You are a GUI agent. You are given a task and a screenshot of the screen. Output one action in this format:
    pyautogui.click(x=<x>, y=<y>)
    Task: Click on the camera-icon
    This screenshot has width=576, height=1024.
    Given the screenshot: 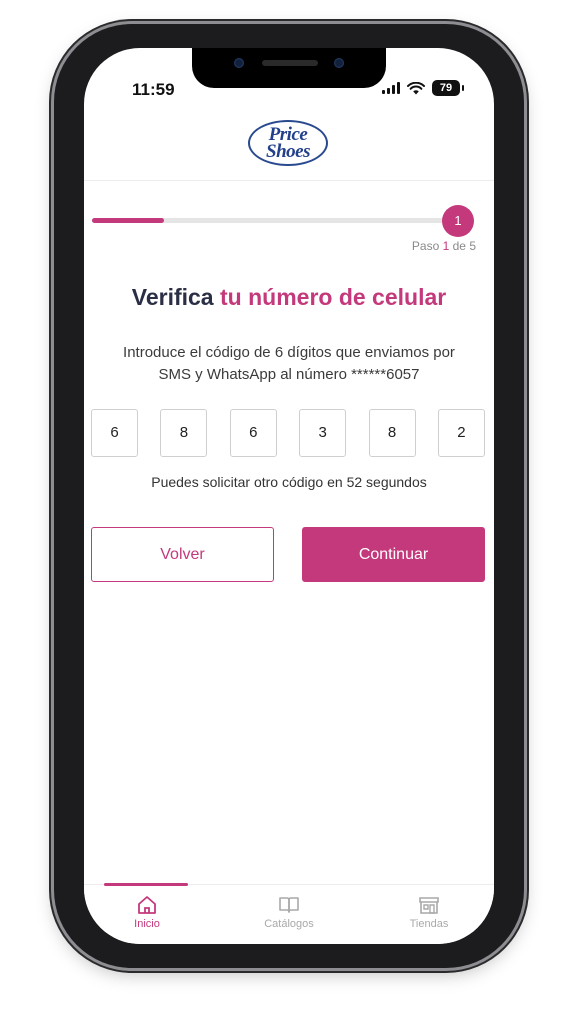 What is the action you would take?
    pyautogui.click(x=239, y=63)
    